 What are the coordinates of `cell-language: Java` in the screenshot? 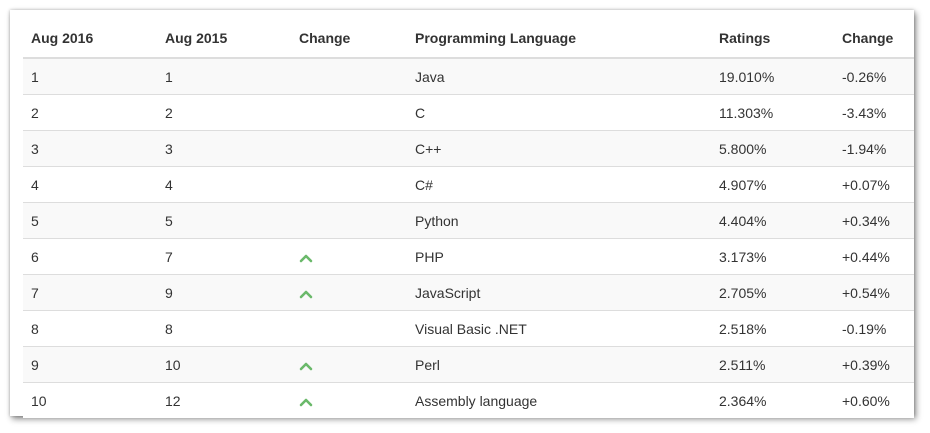 It's located at (559, 76).